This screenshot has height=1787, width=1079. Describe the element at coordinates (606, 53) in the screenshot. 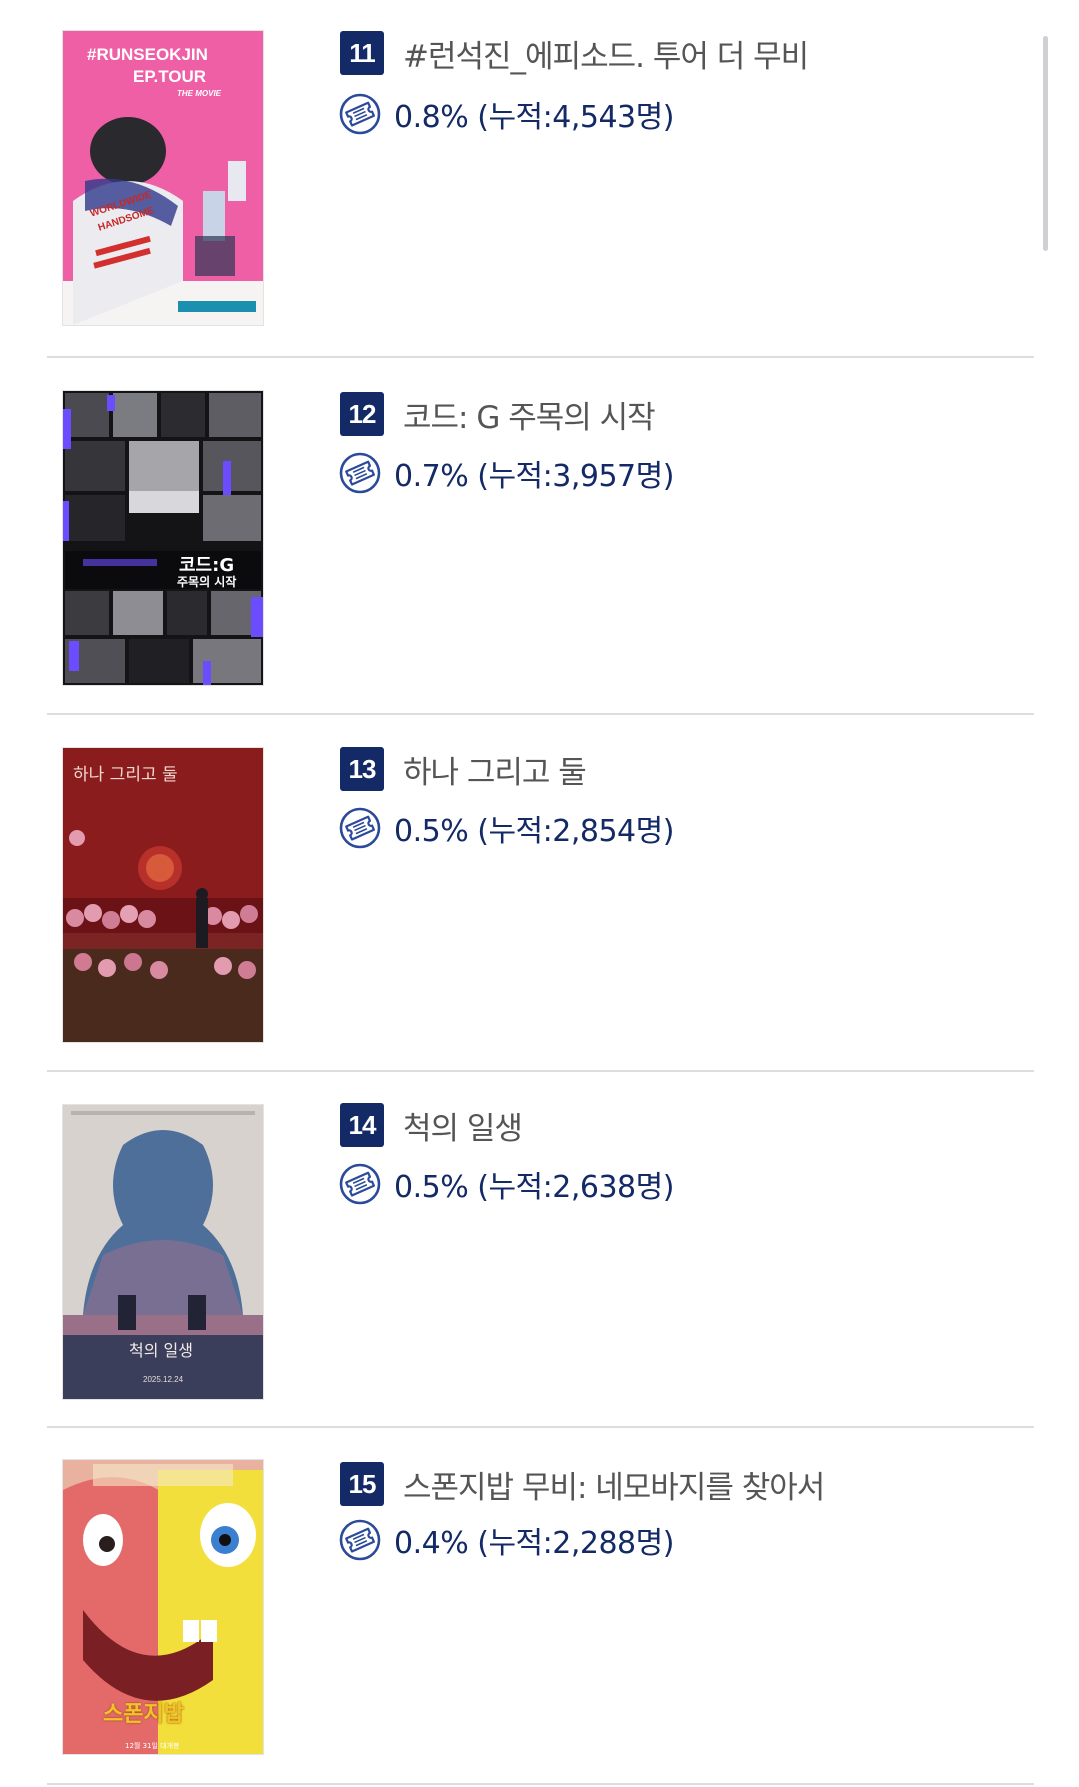

I see `movie-title-link: #런석진_에피소드. 투어 더 무비` at that location.